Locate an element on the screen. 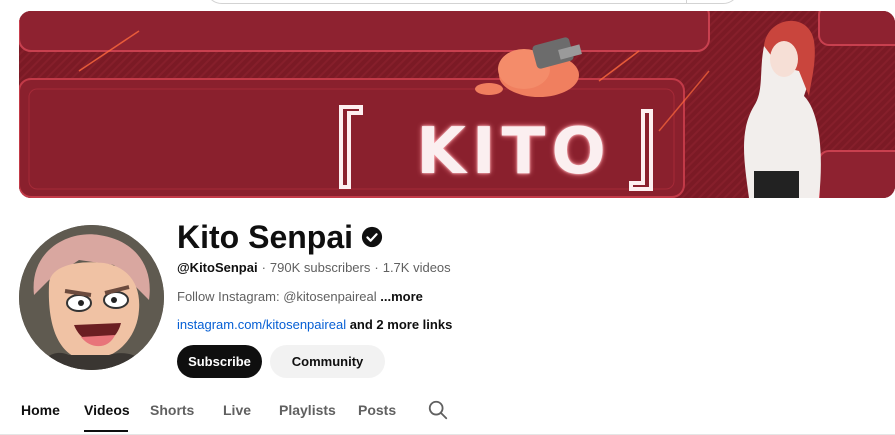  avatar-artwork is located at coordinates (91, 297).